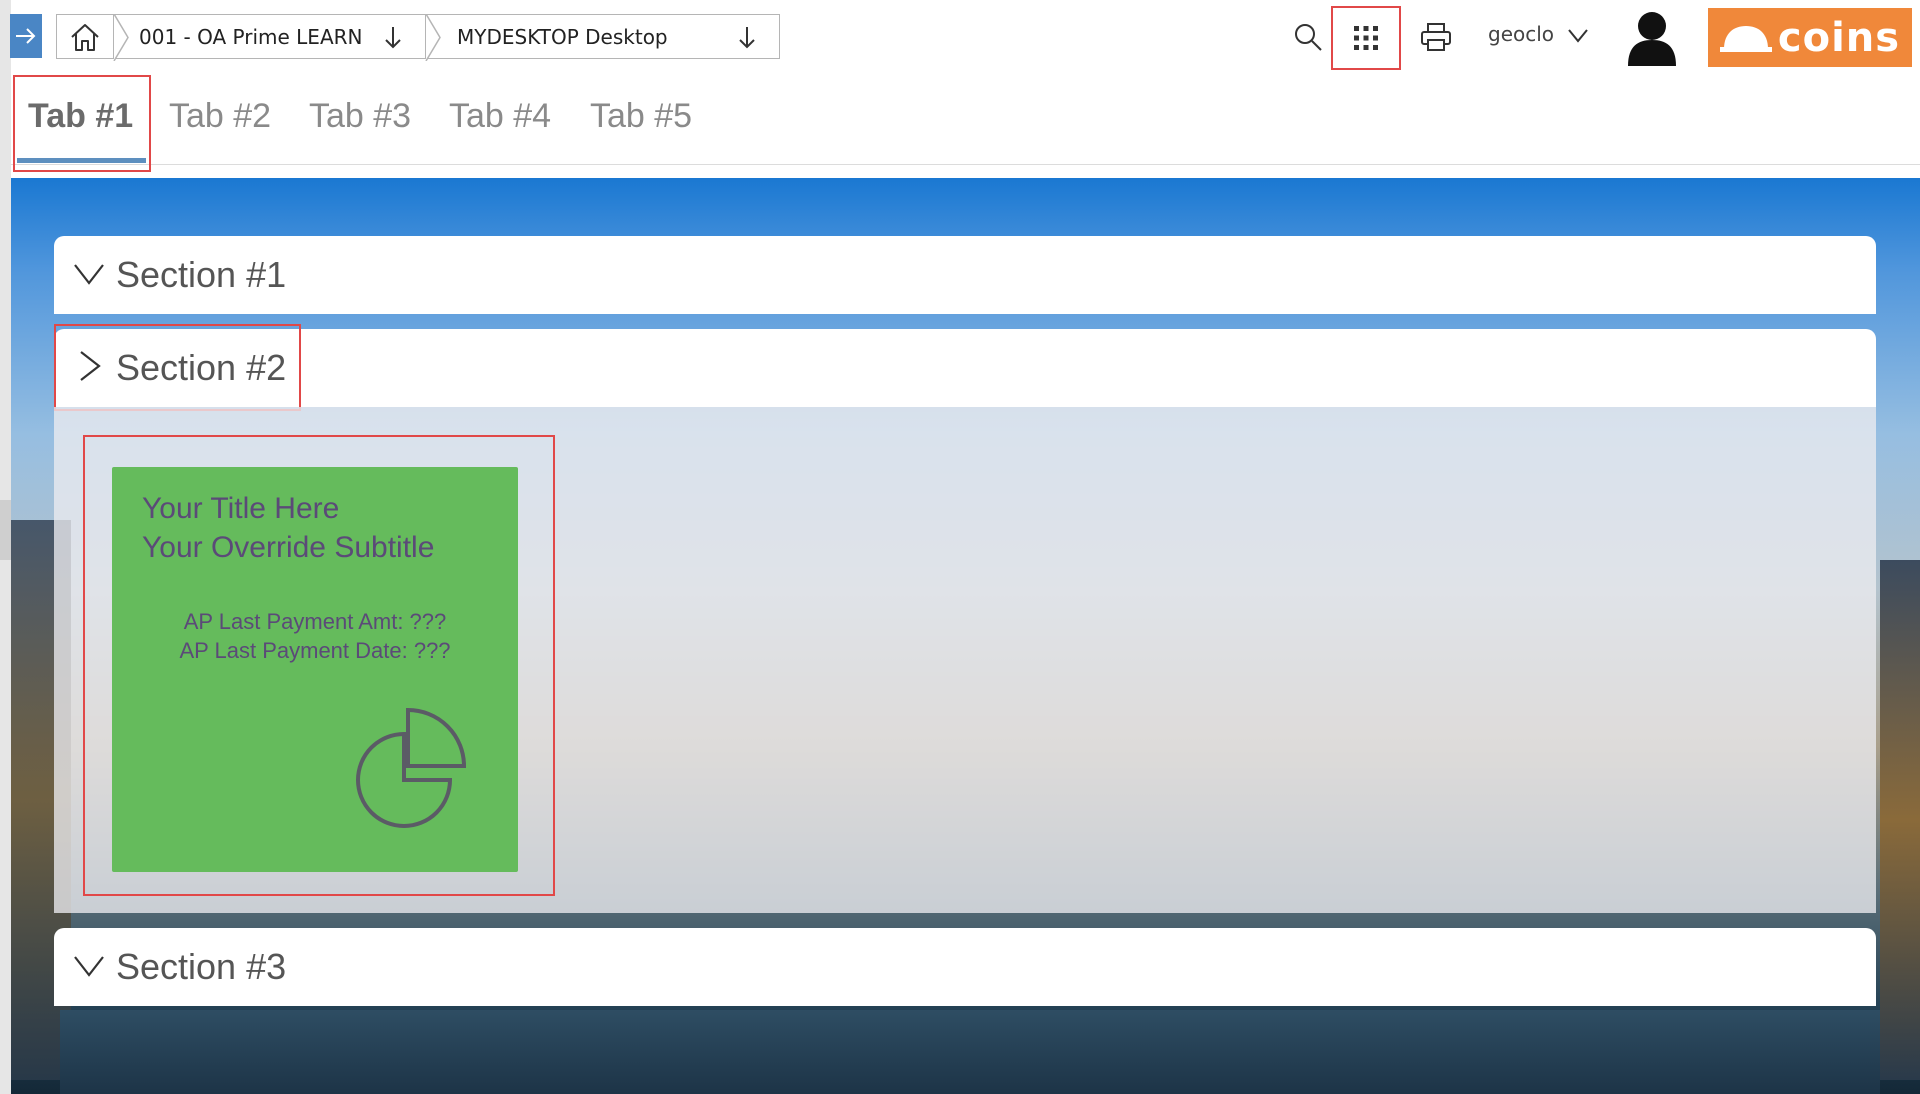 The image size is (1920, 1094). What do you see at coordinates (965, 120) in the screenshot?
I see `tab-bar` at bounding box center [965, 120].